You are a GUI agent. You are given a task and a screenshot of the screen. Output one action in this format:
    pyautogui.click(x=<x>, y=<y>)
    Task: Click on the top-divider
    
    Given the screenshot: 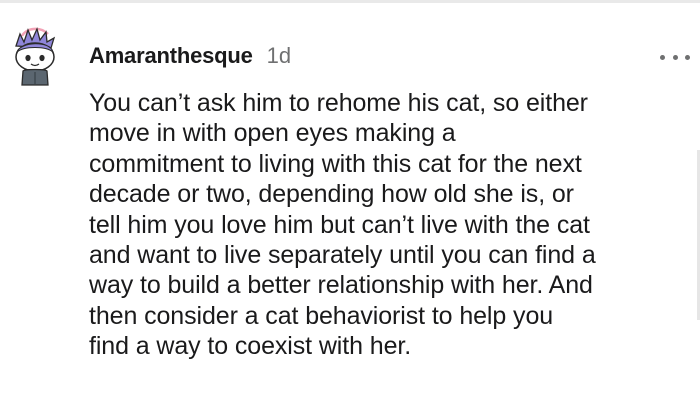 What is the action you would take?
    pyautogui.click(x=350, y=1)
    